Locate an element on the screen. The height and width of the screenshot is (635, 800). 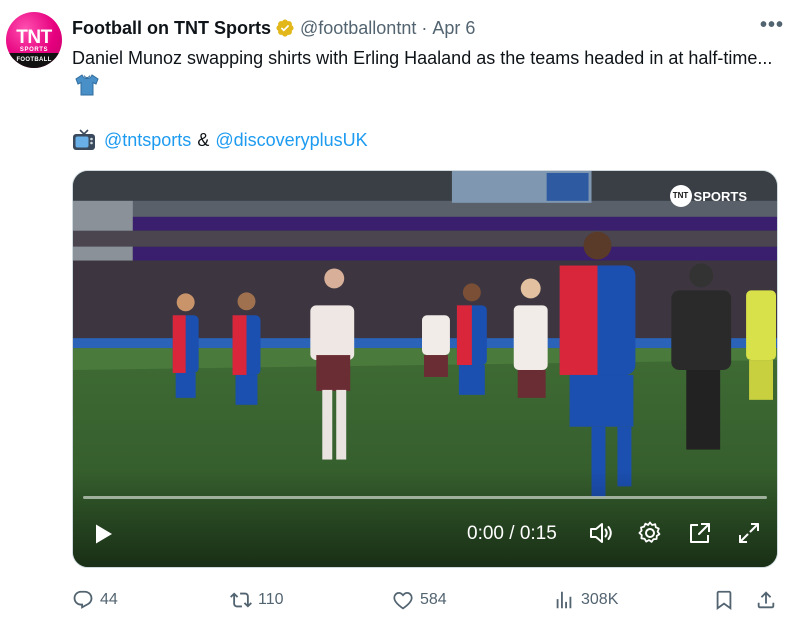
settings-gear-icon is located at coordinates (650, 533).